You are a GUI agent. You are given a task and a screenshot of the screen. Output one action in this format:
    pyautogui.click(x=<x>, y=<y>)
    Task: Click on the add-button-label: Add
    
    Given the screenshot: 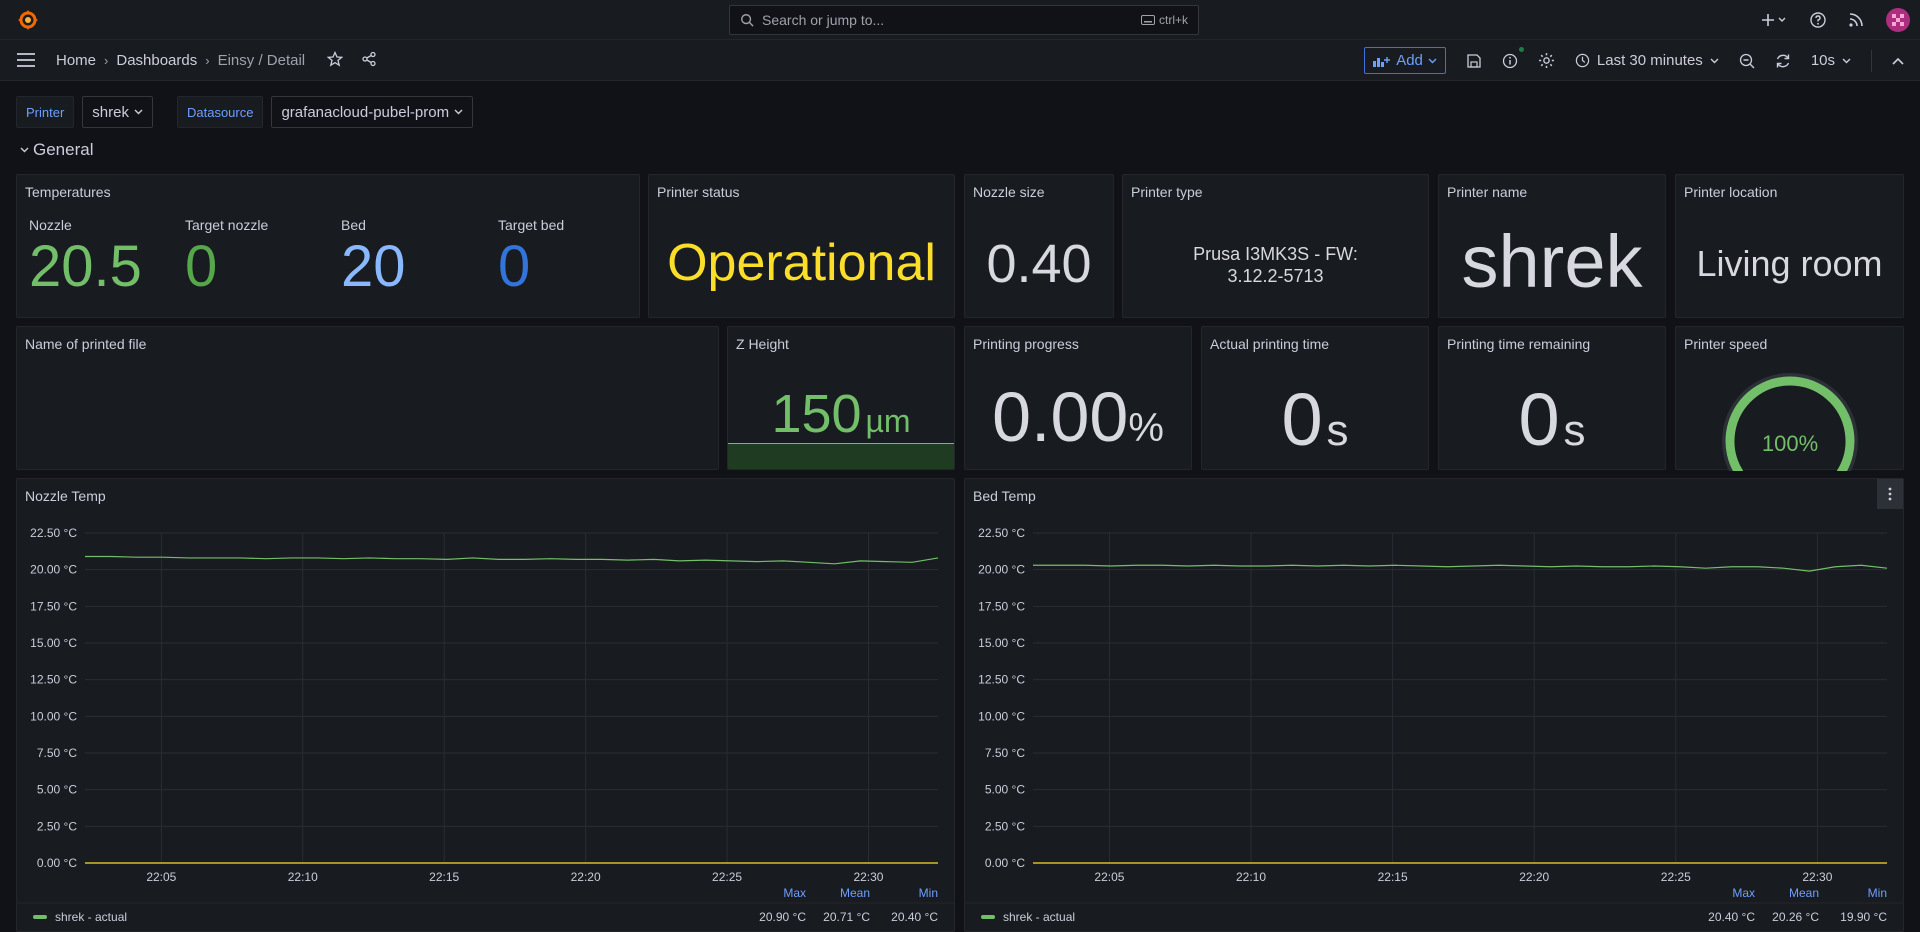 What is the action you would take?
    pyautogui.click(x=1409, y=60)
    